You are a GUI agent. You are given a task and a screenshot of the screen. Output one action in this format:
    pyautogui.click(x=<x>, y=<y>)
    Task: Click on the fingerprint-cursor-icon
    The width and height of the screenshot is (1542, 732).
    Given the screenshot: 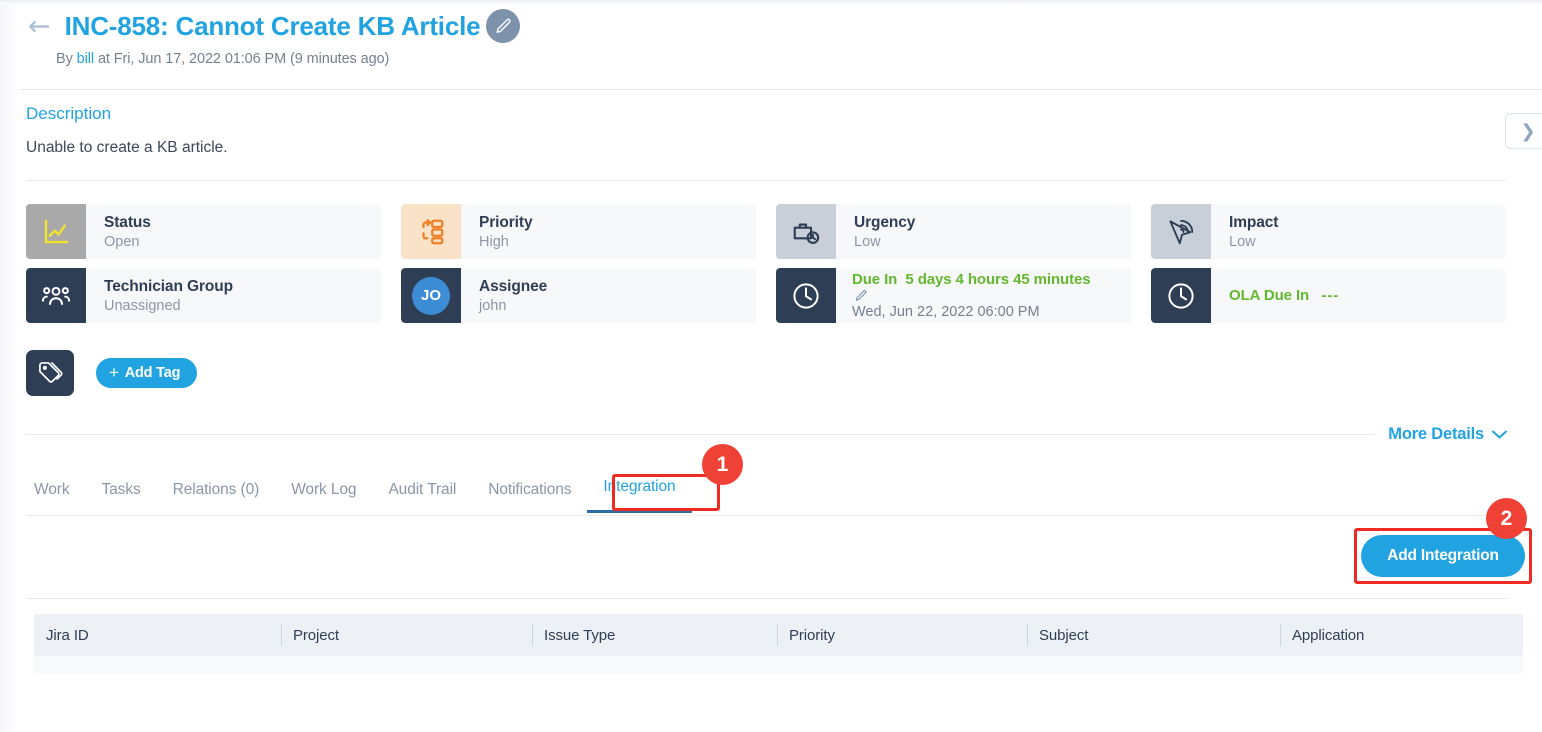 What is the action you would take?
    pyautogui.click(x=1181, y=231)
    